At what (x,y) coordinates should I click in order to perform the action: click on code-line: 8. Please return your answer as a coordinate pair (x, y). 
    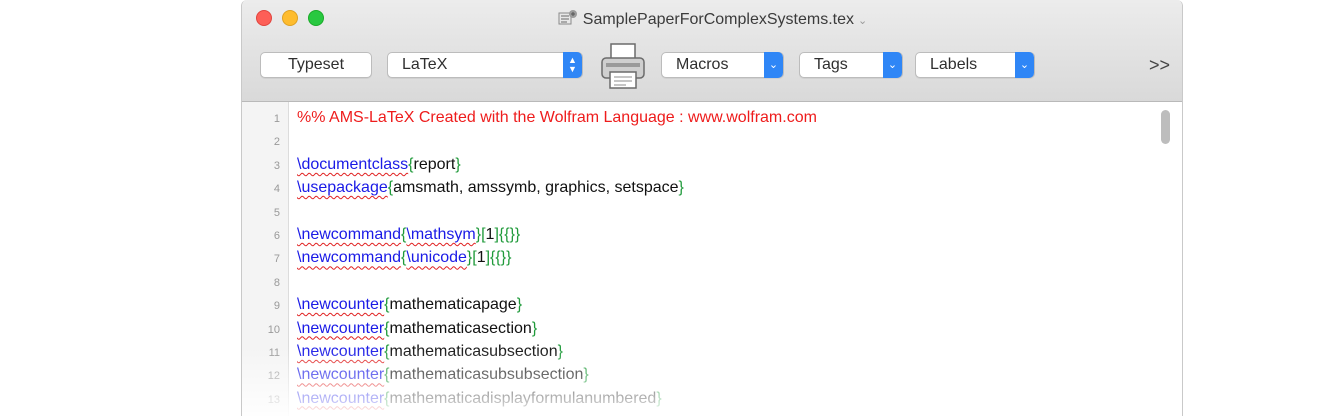
    Looking at the image, I should click on (692, 282).